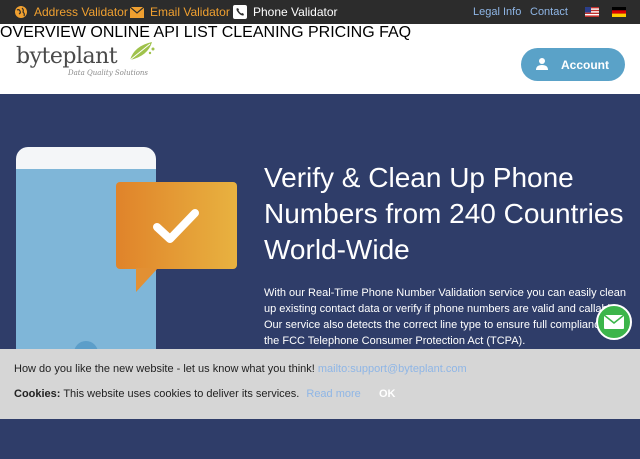  Describe the element at coordinates (549, 12) in the screenshot. I see `contact-link: Contact` at that location.